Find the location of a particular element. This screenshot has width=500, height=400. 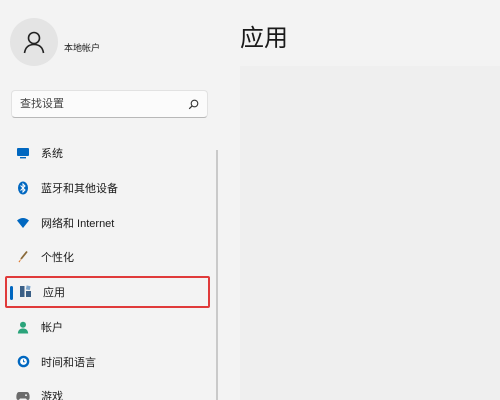

person-icon is located at coordinates (23, 327).